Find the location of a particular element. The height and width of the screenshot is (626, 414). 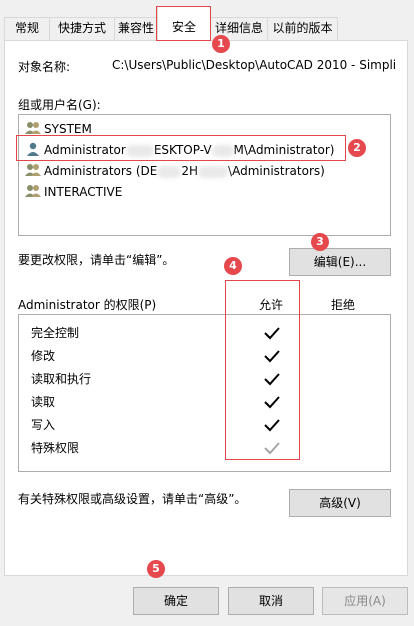

deny-header: 拒绝 is located at coordinates (343, 305).